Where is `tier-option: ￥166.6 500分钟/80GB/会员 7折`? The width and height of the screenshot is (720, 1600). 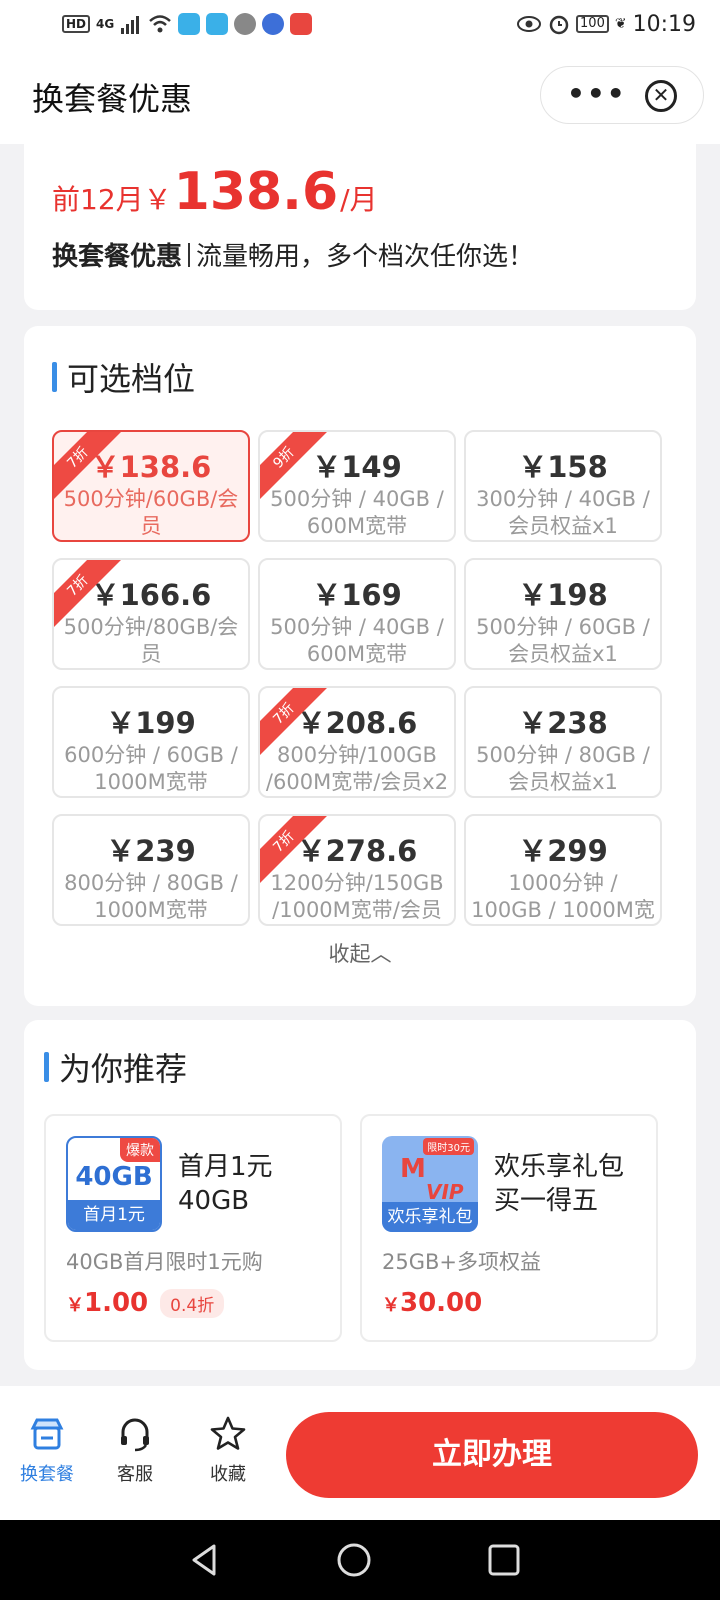
tier-option: ￥166.6 500分钟/80GB/会员 7折 is located at coordinates (151, 614).